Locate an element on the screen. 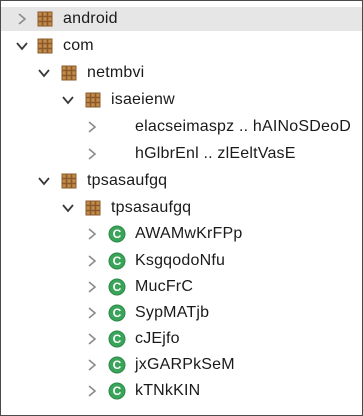 The image size is (363, 416). tree-row-android: android is located at coordinates (181, 19).